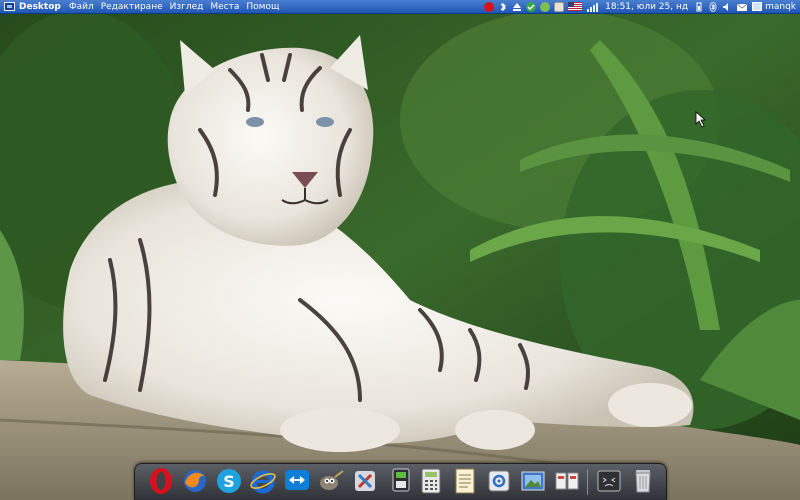 Image resolution: width=800 pixels, height=500 pixels. I want to click on user-icon, so click(757, 6).